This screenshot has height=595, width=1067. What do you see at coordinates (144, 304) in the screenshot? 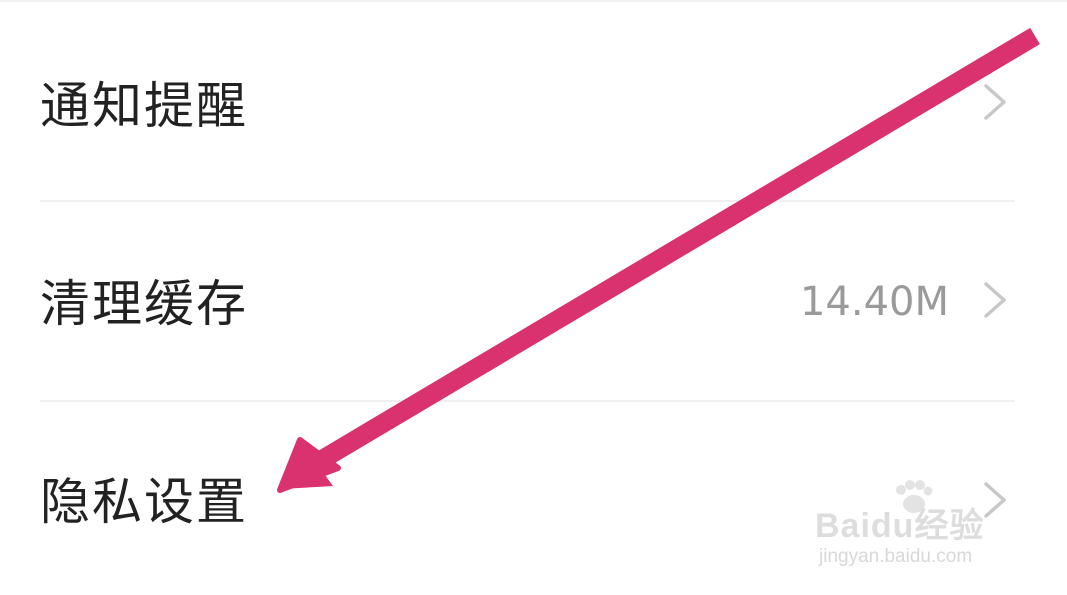
I see `settings-item-label: 清理缓存` at bounding box center [144, 304].